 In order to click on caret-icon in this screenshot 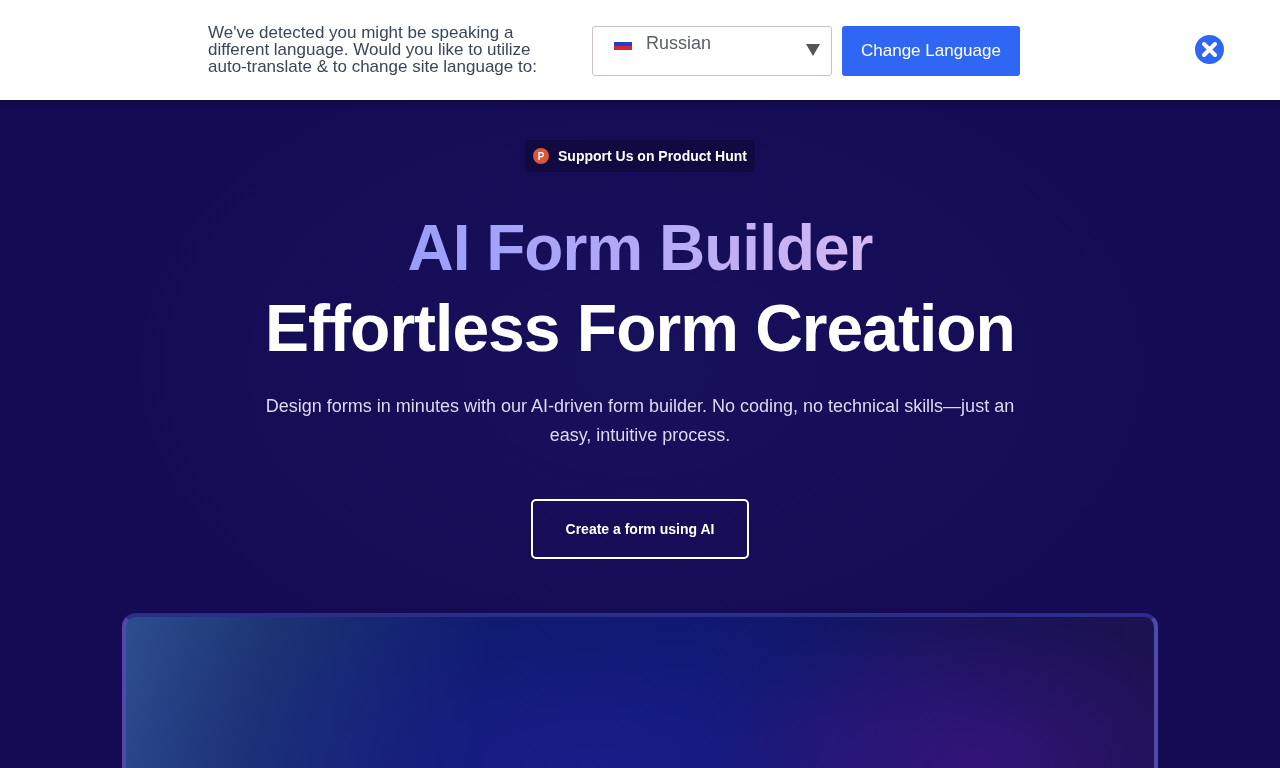, I will do `click(813, 50)`.